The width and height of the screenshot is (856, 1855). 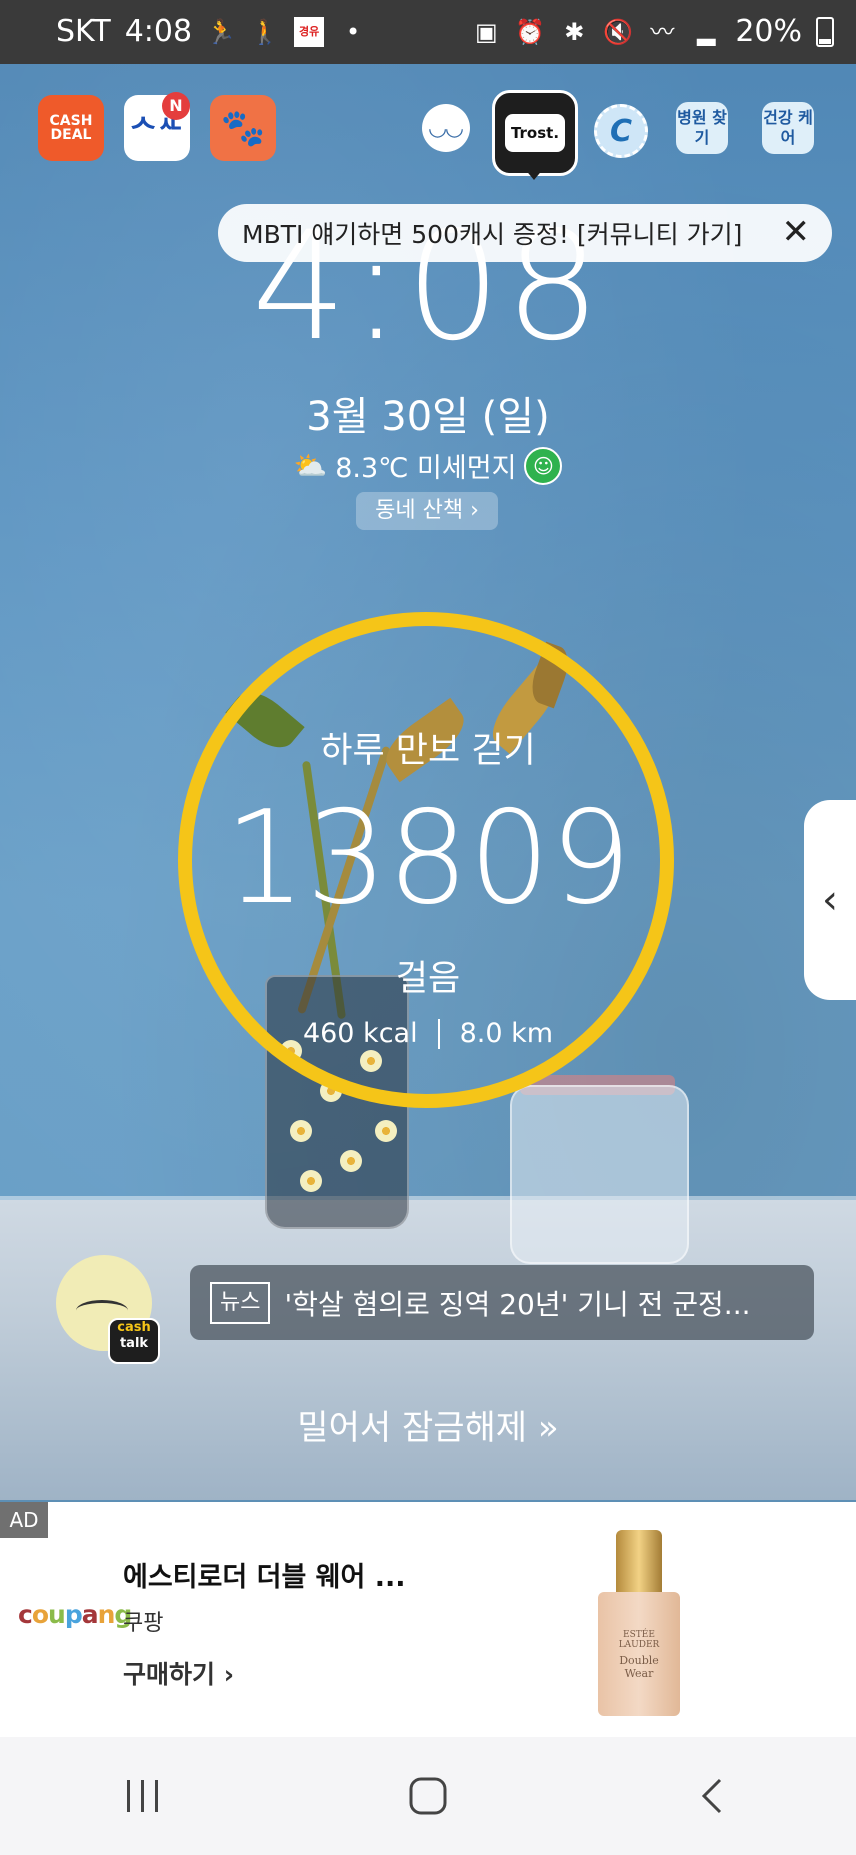 I want to click on bottle-cap, so click(x=639, y=1562).